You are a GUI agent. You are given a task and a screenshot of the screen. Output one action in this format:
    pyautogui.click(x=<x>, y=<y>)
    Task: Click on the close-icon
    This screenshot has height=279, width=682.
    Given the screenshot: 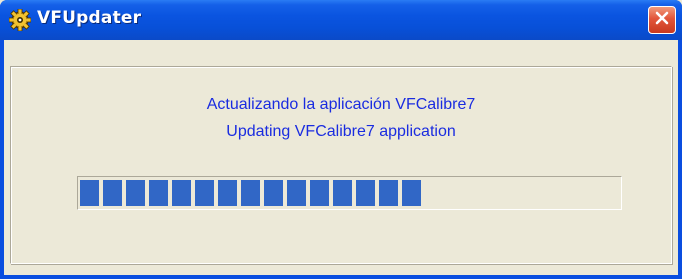 What is the action you would take?
    pyautogui.click(x=662, y=20)
    